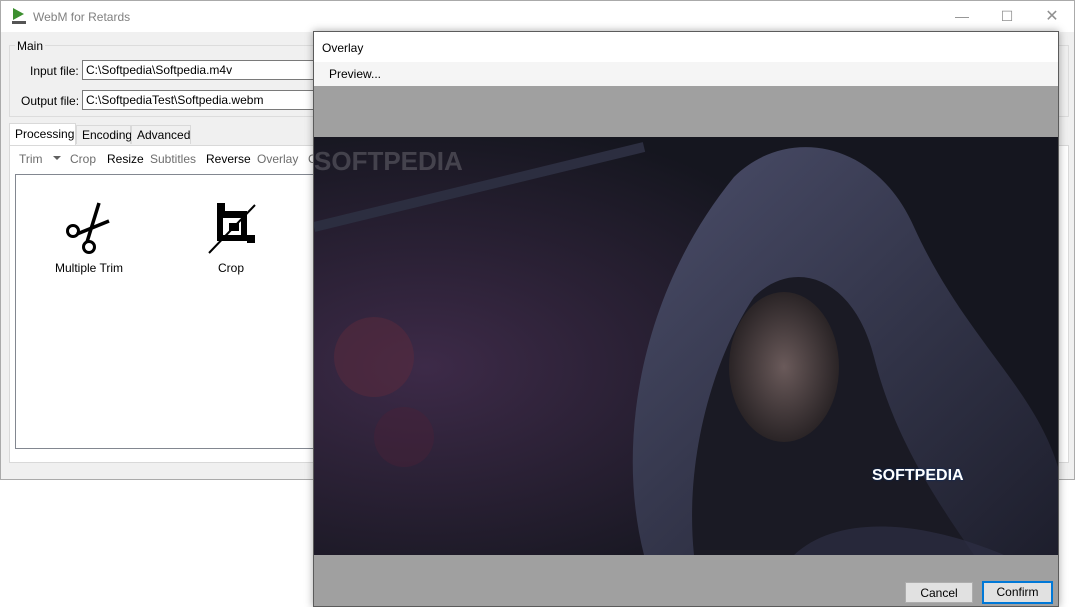  What do you see at coordinates (686, 47) in the screenshot?
I see `overlay-titlebar: Overlay` at bounding box center [686, 47].